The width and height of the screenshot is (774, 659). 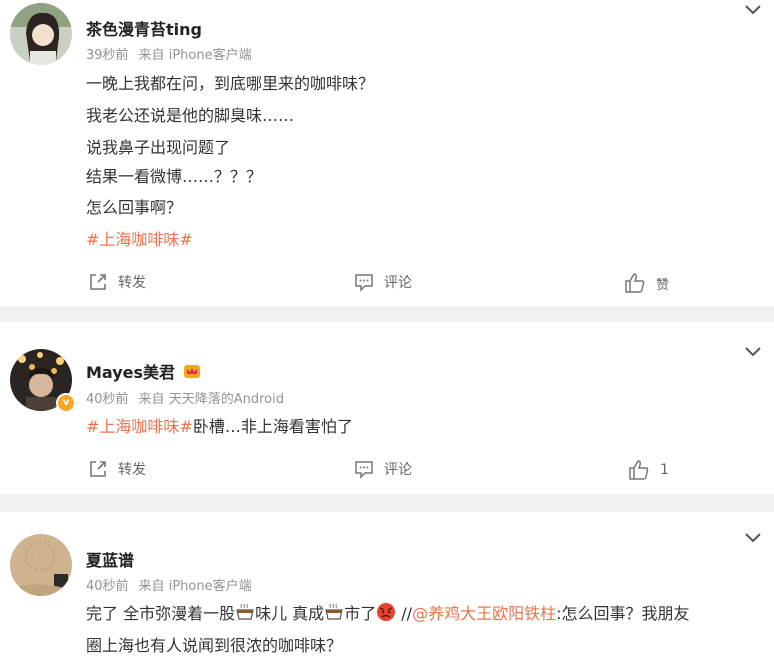 What do you see at coordinates (623, 613) in the screenshot?
I see `comment-text: :怎么回事？我朋友` at bounding box center [623, 613].